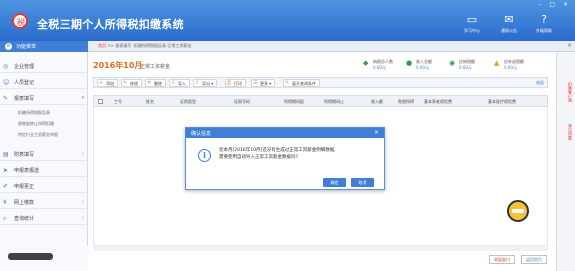 The width and height of the screenshot is (575, 271). Describe the element at coordinates (6, 82) in the screenshot. I see `person-icon: ☺` at that location.